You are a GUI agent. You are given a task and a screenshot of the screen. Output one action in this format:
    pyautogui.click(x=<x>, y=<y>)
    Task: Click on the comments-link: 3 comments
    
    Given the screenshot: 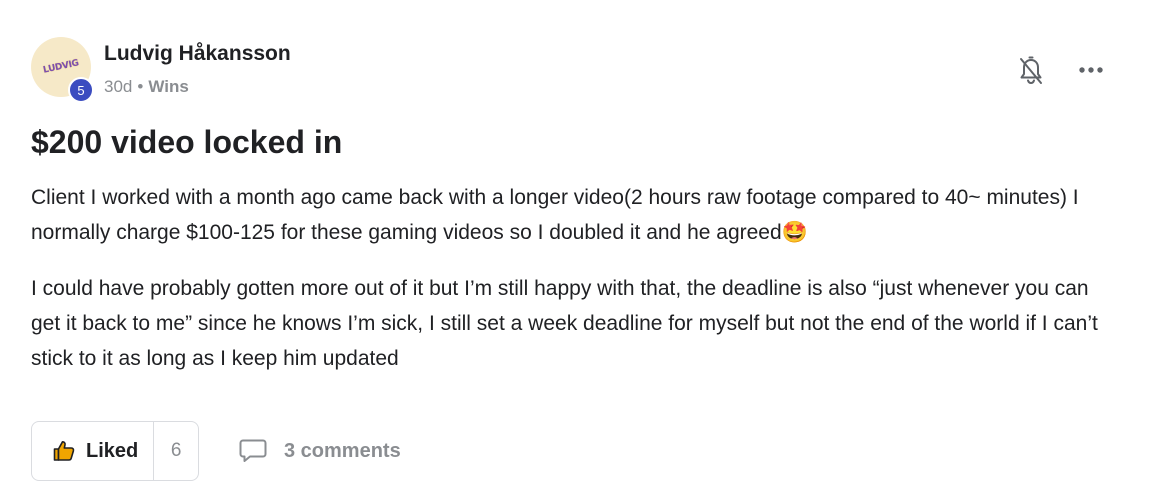 What is the action you would take?
    pyautogui.click(x=319, y=451)
    